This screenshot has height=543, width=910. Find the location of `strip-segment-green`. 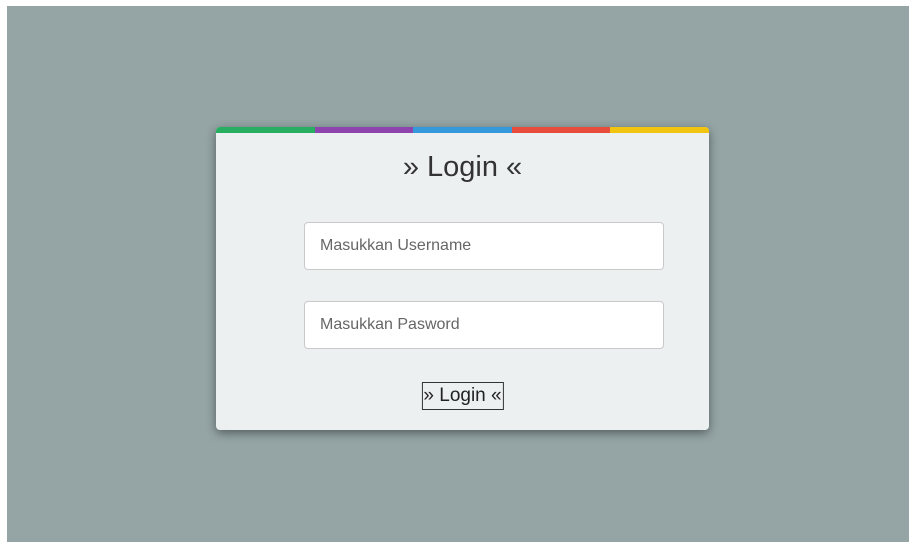

strip-segment-green is located at coordinates (265, 130).